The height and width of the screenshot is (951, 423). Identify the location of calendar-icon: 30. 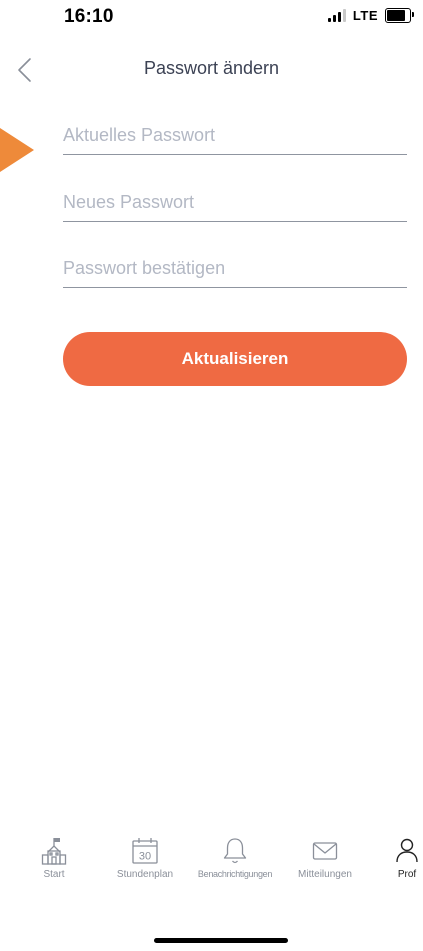
(145, 851).